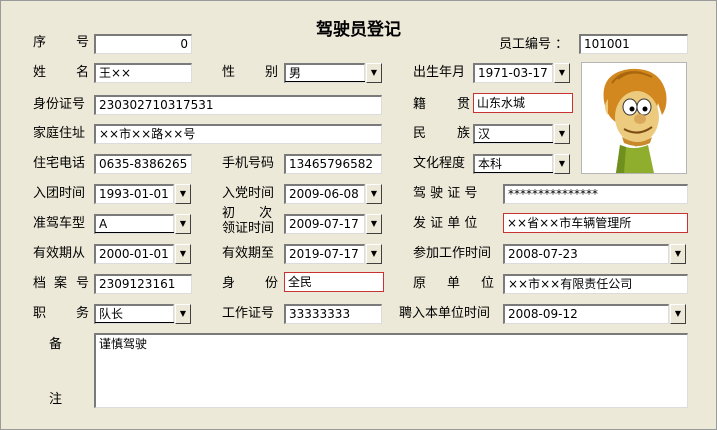  I want to click on label-first-issue-2: 领证时间, so click(248, 228).